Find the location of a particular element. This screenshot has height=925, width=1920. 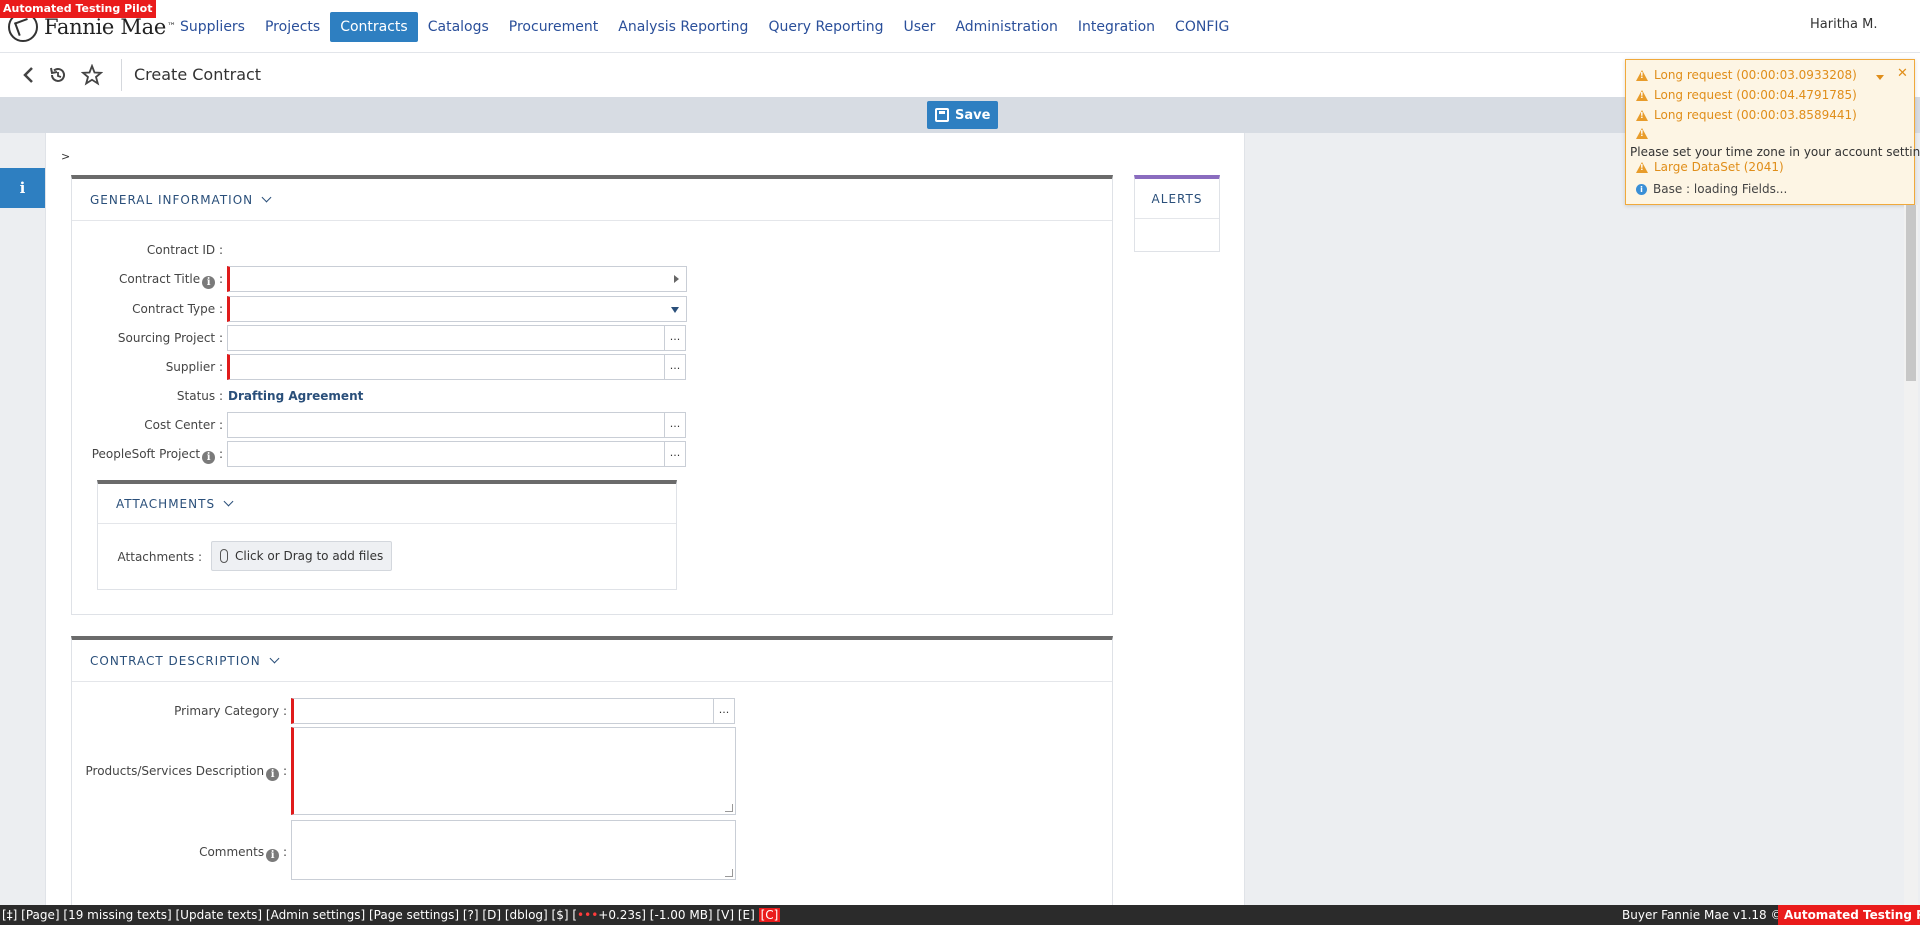

notification-long-request-2: Long request (00:00:04.4791785) is located at coordinates (1746, 95).